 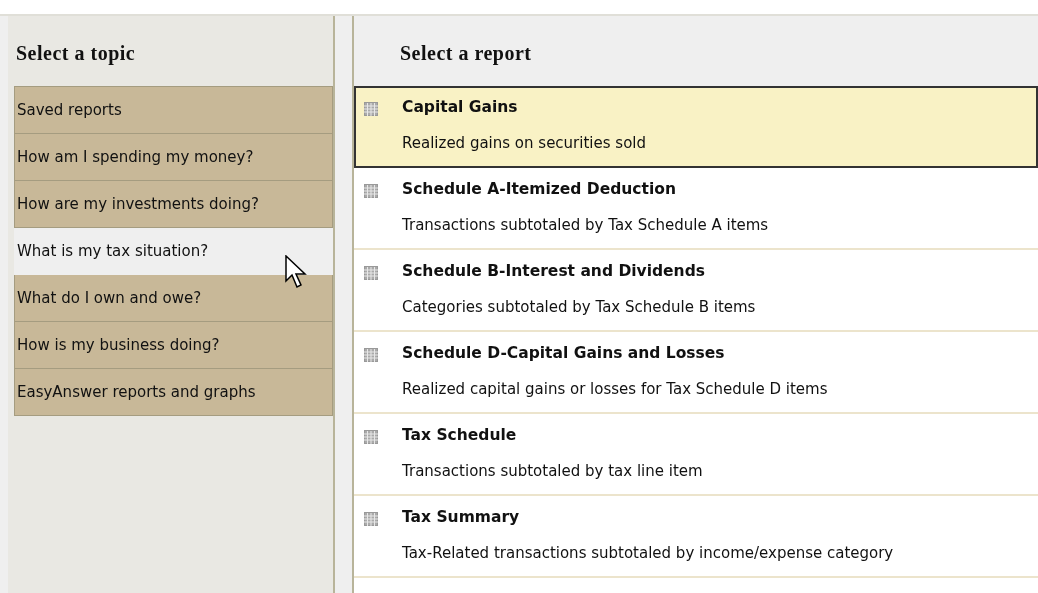 I want to click on report-description: Realized gains on securities sold, so click(x=524, y=143).